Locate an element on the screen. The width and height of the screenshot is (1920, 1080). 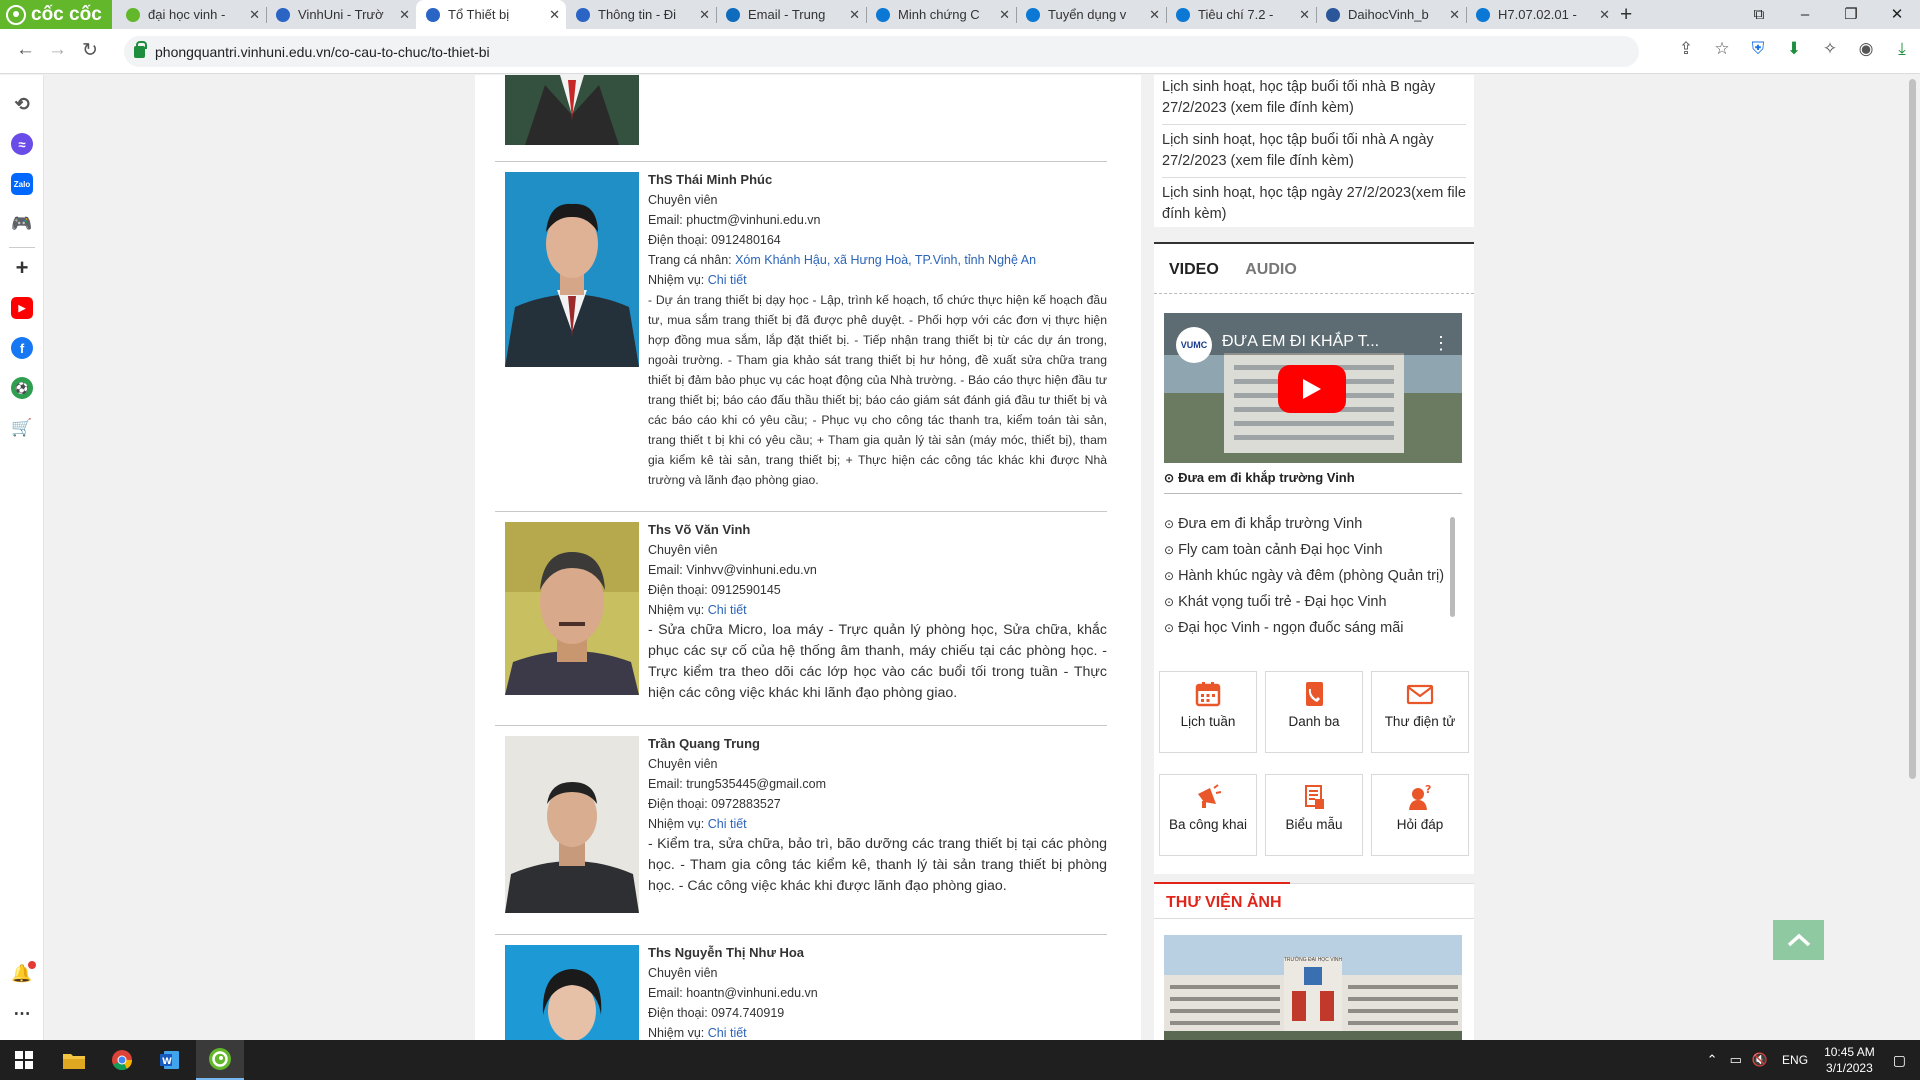
close-window-button: ✕ is located at coordinates (1897, 14).